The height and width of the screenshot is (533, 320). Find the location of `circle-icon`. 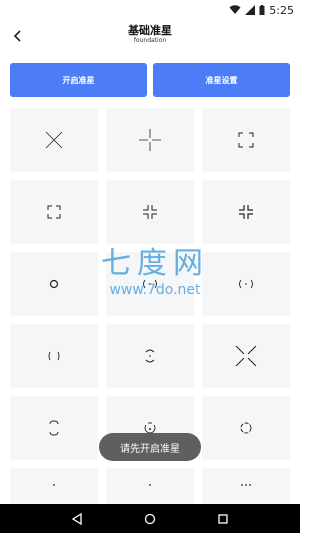

circle-icon is located at coordinates (54, 284).